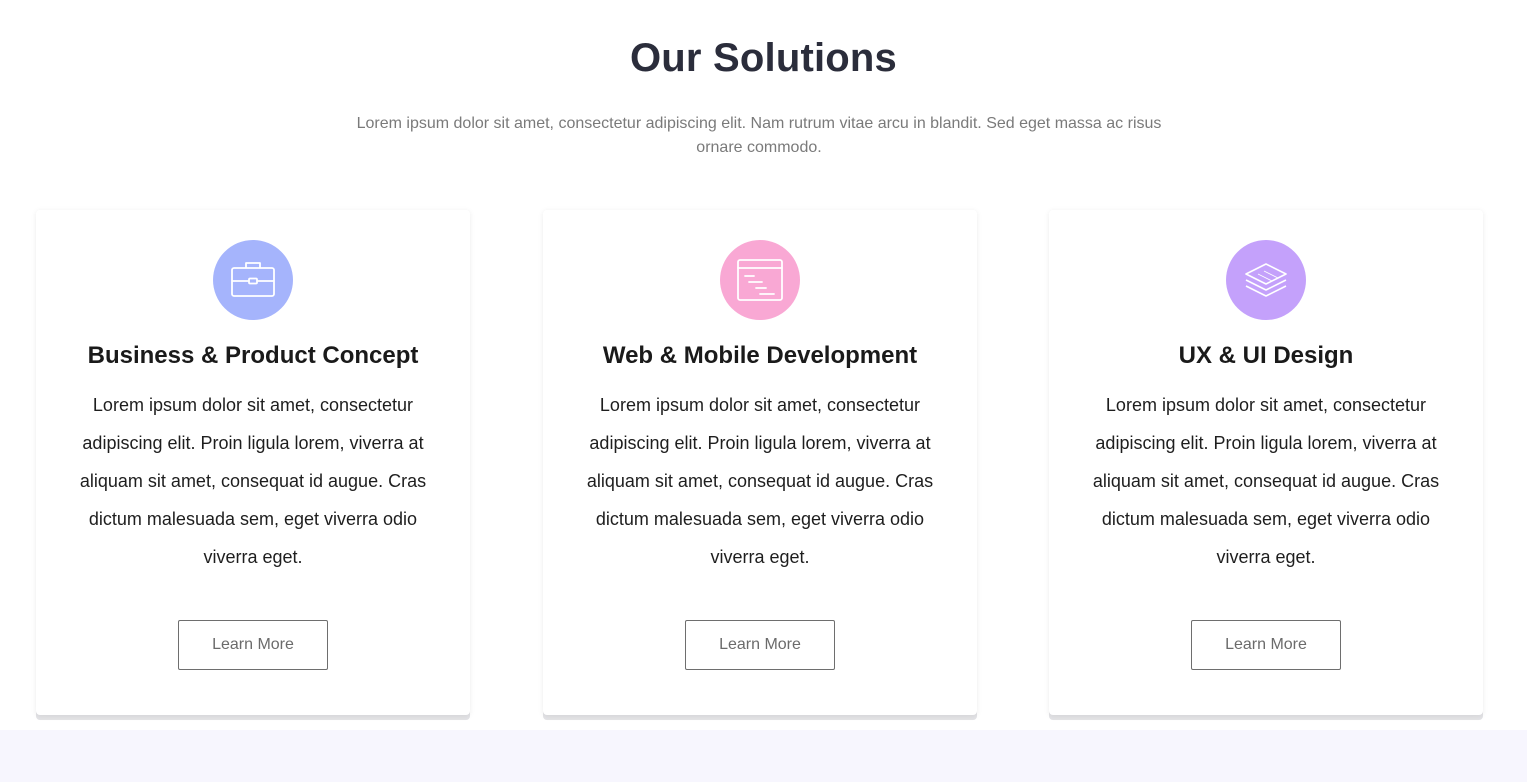 The width and height of the screenshot is (1527, 782). What do you see at coordinates (763, 756) in the screenshot?
I see `next-section-band` at bounding box center [763, 756].